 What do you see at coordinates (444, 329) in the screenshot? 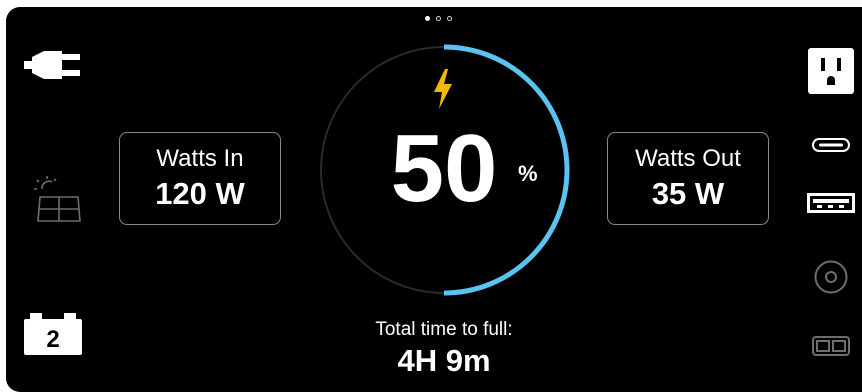
I see `time-to-full-label: Total time to full:` at bounding box center [444, 329].